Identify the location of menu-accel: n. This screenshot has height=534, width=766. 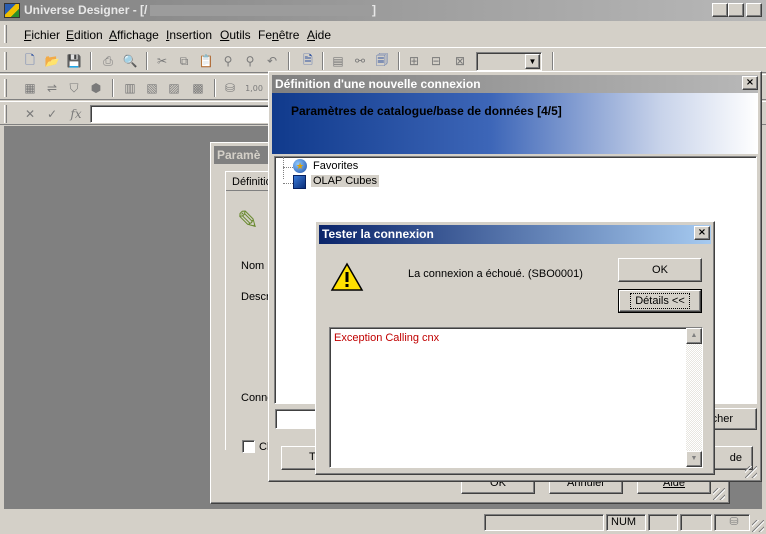
(275, 35).